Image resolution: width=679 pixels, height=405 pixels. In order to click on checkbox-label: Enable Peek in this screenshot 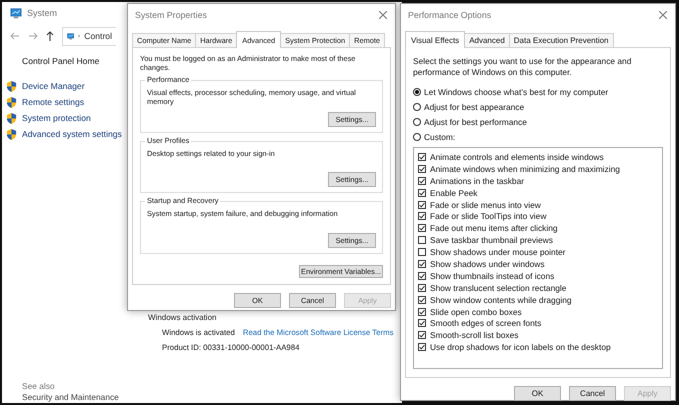, I will do `click(454, 193)`.